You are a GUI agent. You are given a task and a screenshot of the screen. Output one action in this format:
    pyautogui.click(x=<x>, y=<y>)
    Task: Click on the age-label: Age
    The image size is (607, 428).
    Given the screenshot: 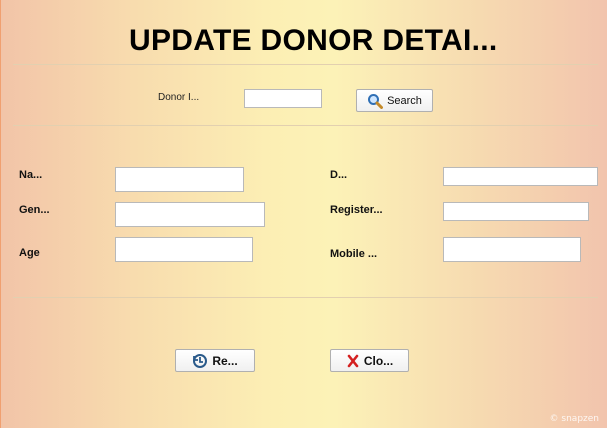 What is the action you would take?
    pyautogui.click(x=29, y=253)
    